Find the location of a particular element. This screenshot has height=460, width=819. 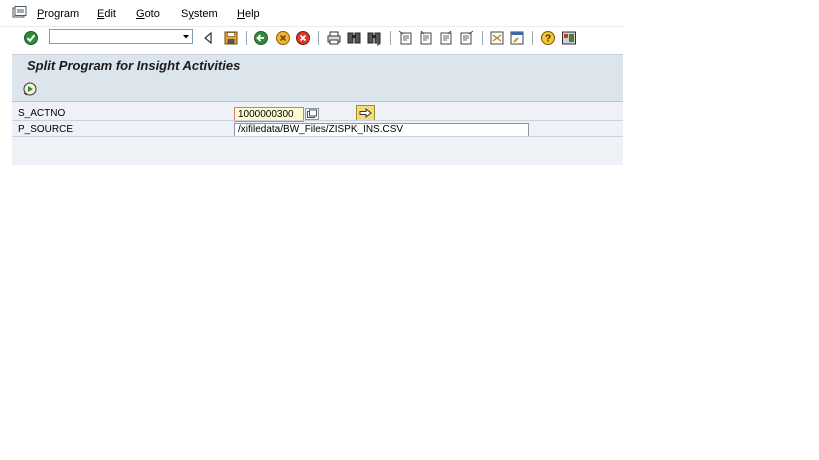

enter-icon is located at coordinates (31, 38).